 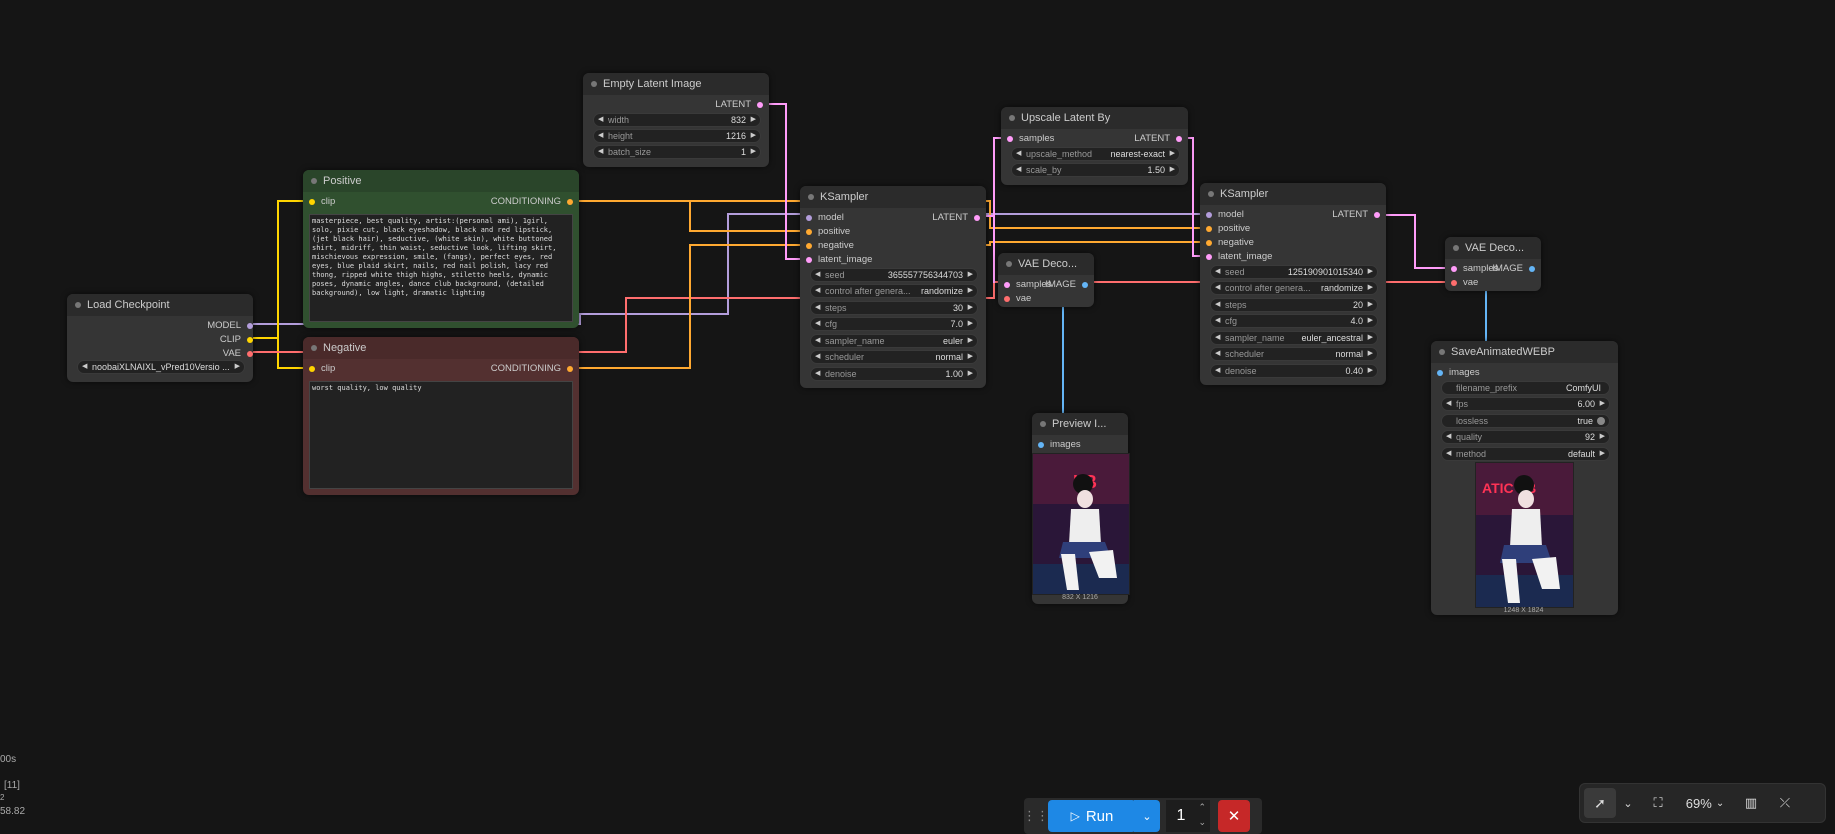 I want to click on node-title: Load Checkpoint, so click(x=160, y=305).